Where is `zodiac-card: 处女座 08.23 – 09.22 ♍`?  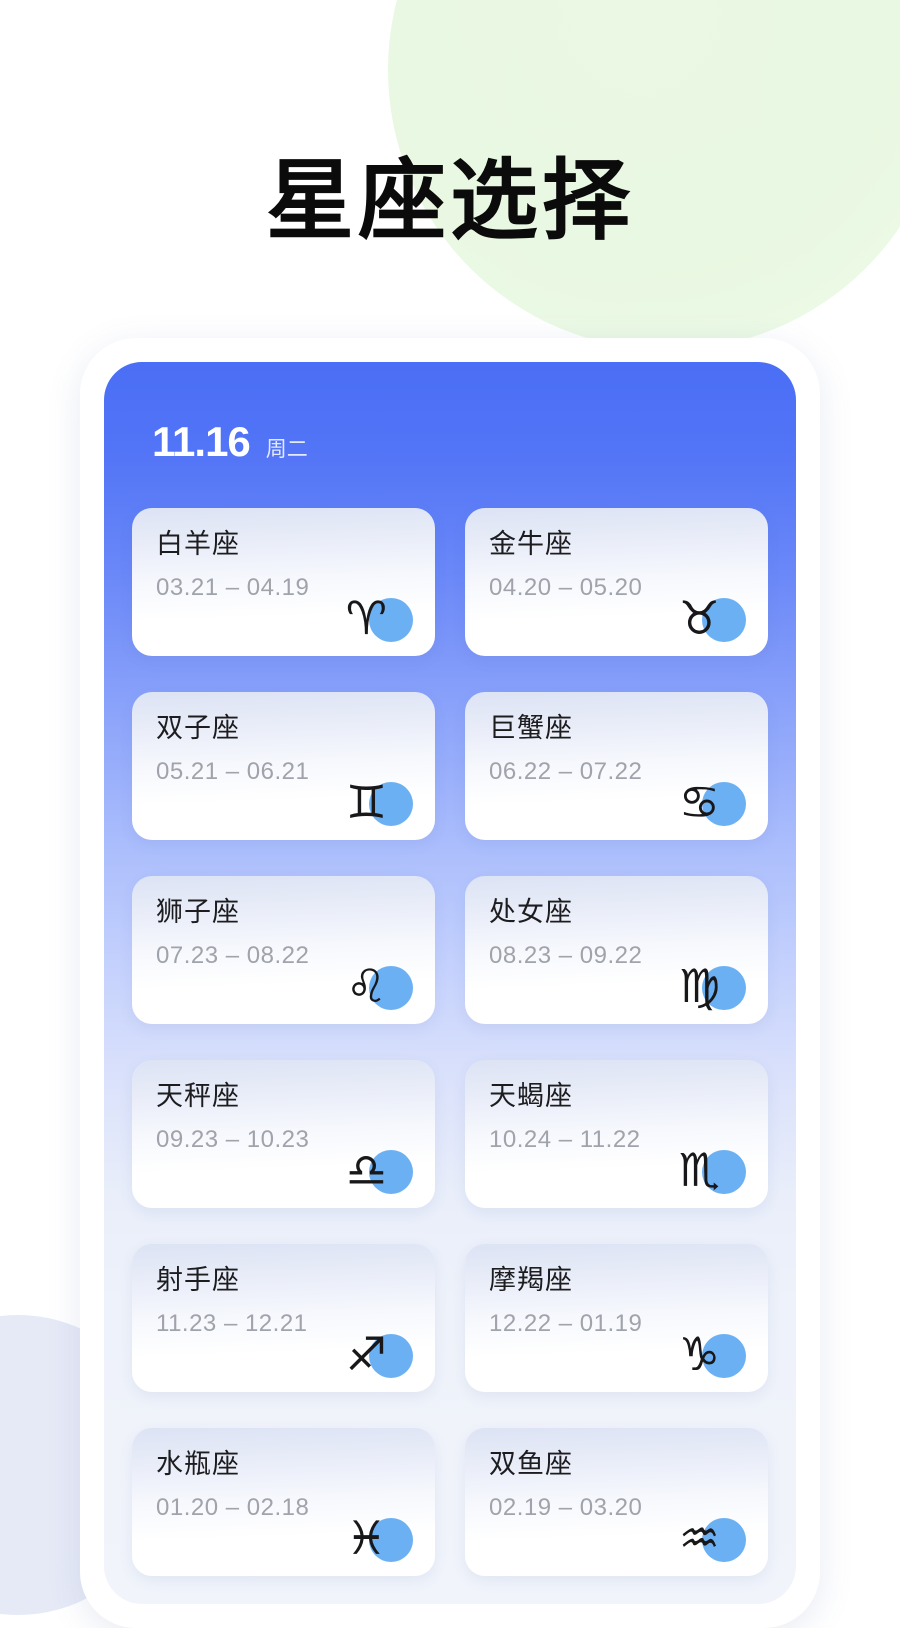
zodiac-card: 处女座 08.23 – 09.22 ♍ is located at coordinates (616, 950).